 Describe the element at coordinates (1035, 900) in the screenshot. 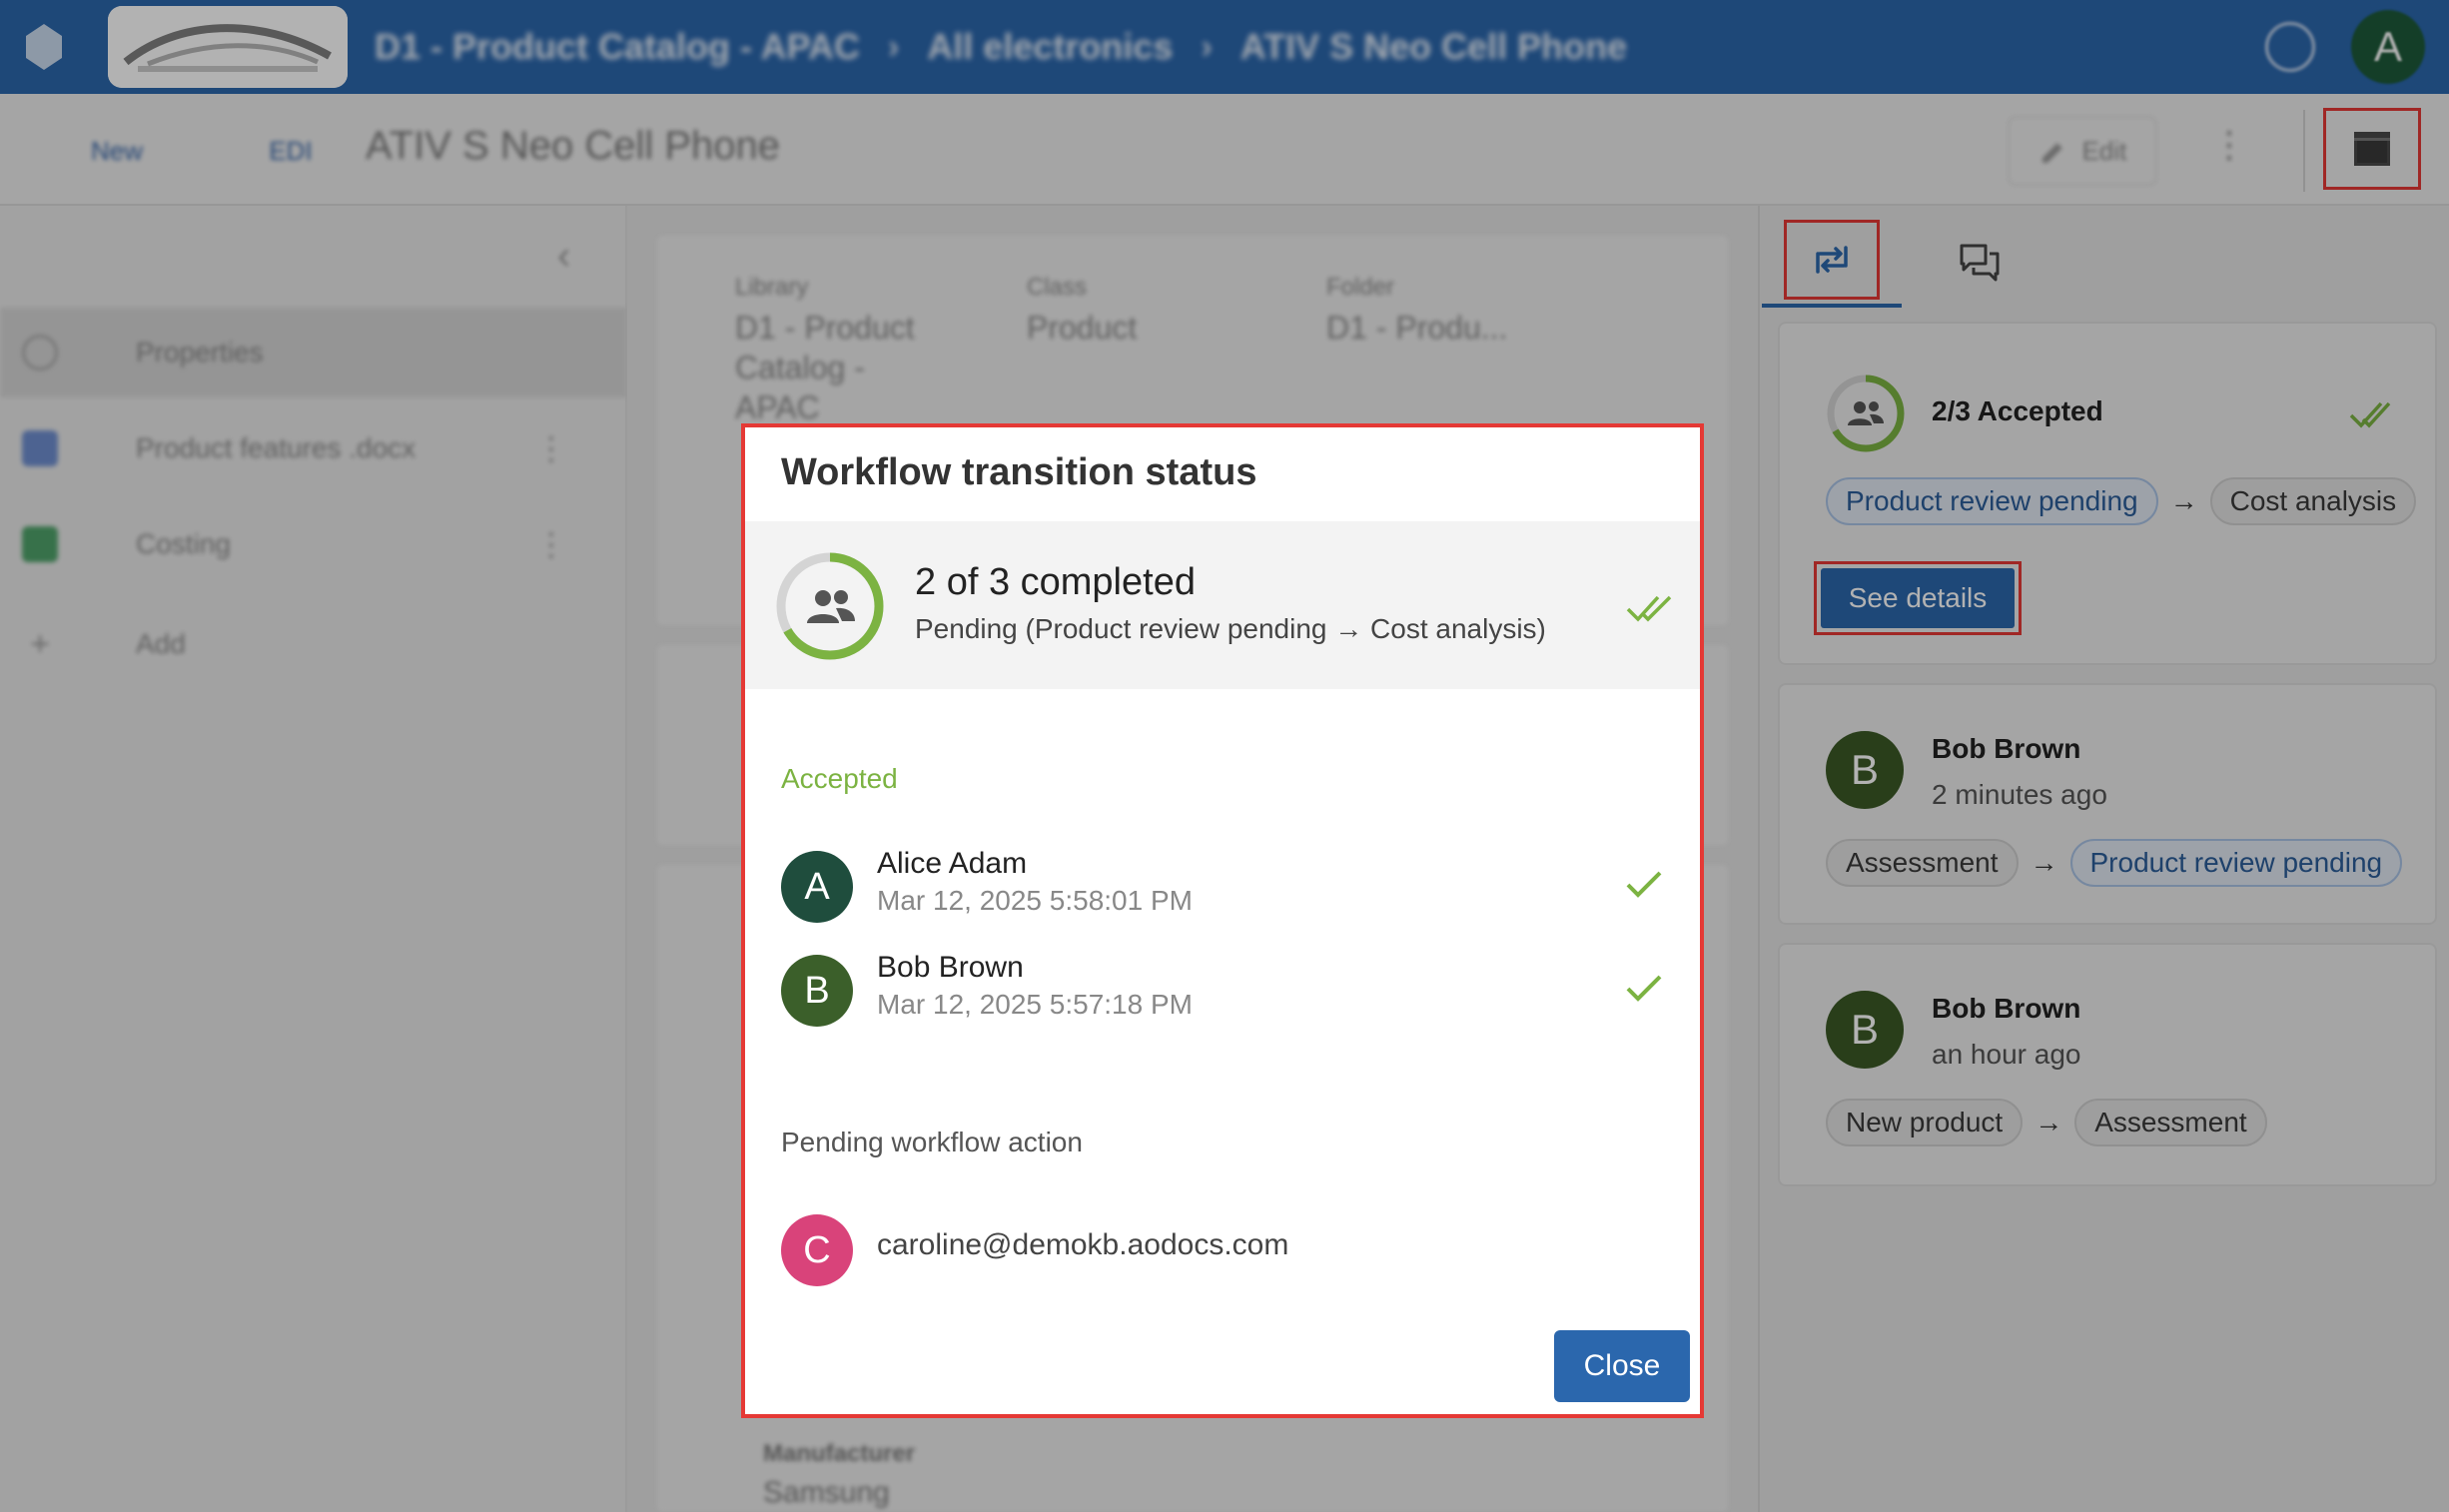

I see `accepted-date: Mar 12, 2025 5:58:01 PM` at that location.